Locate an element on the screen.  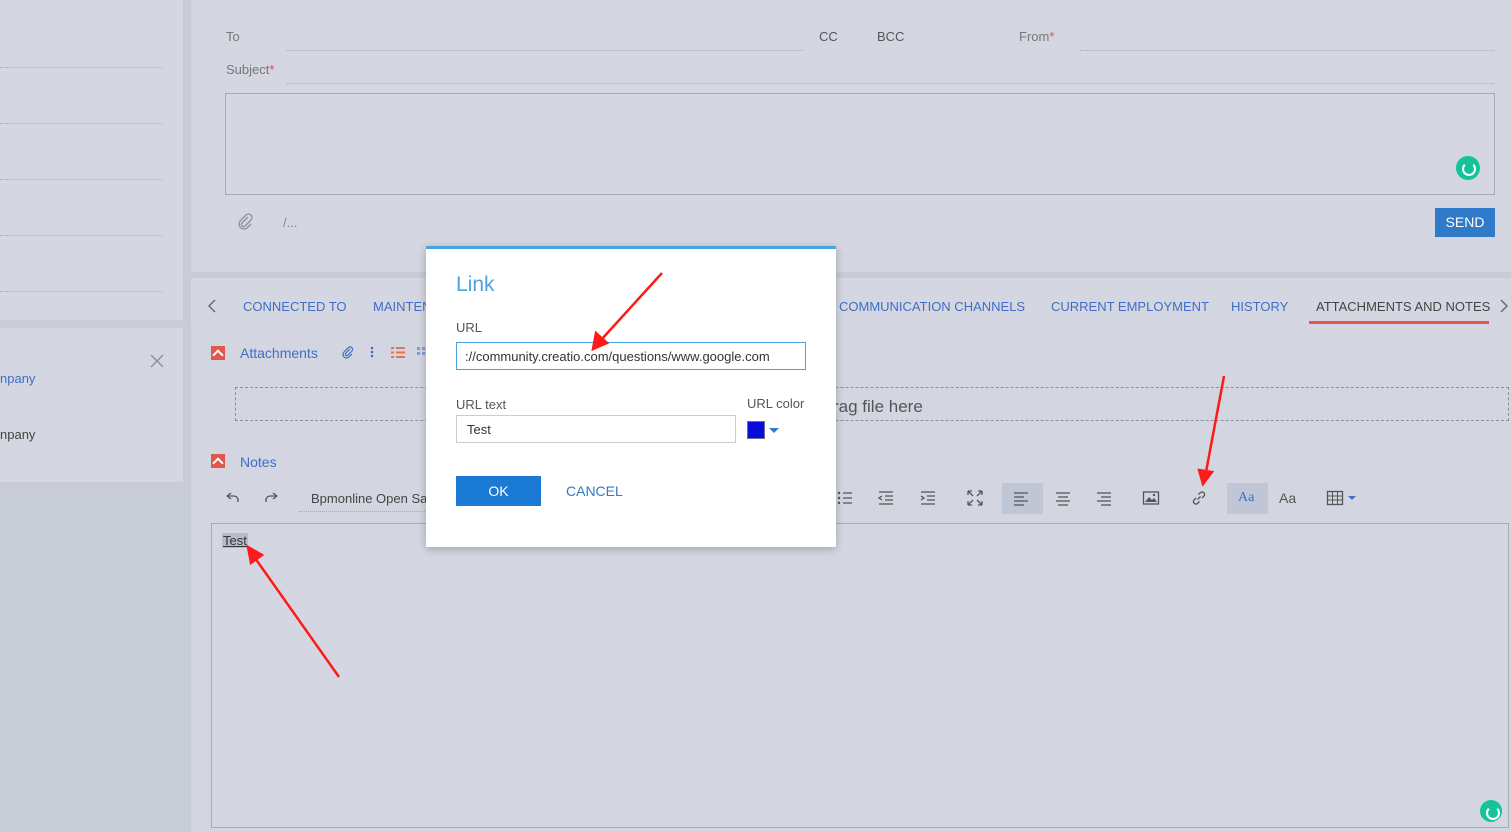
left-card: npany npany is located at coordinates (91, 405).